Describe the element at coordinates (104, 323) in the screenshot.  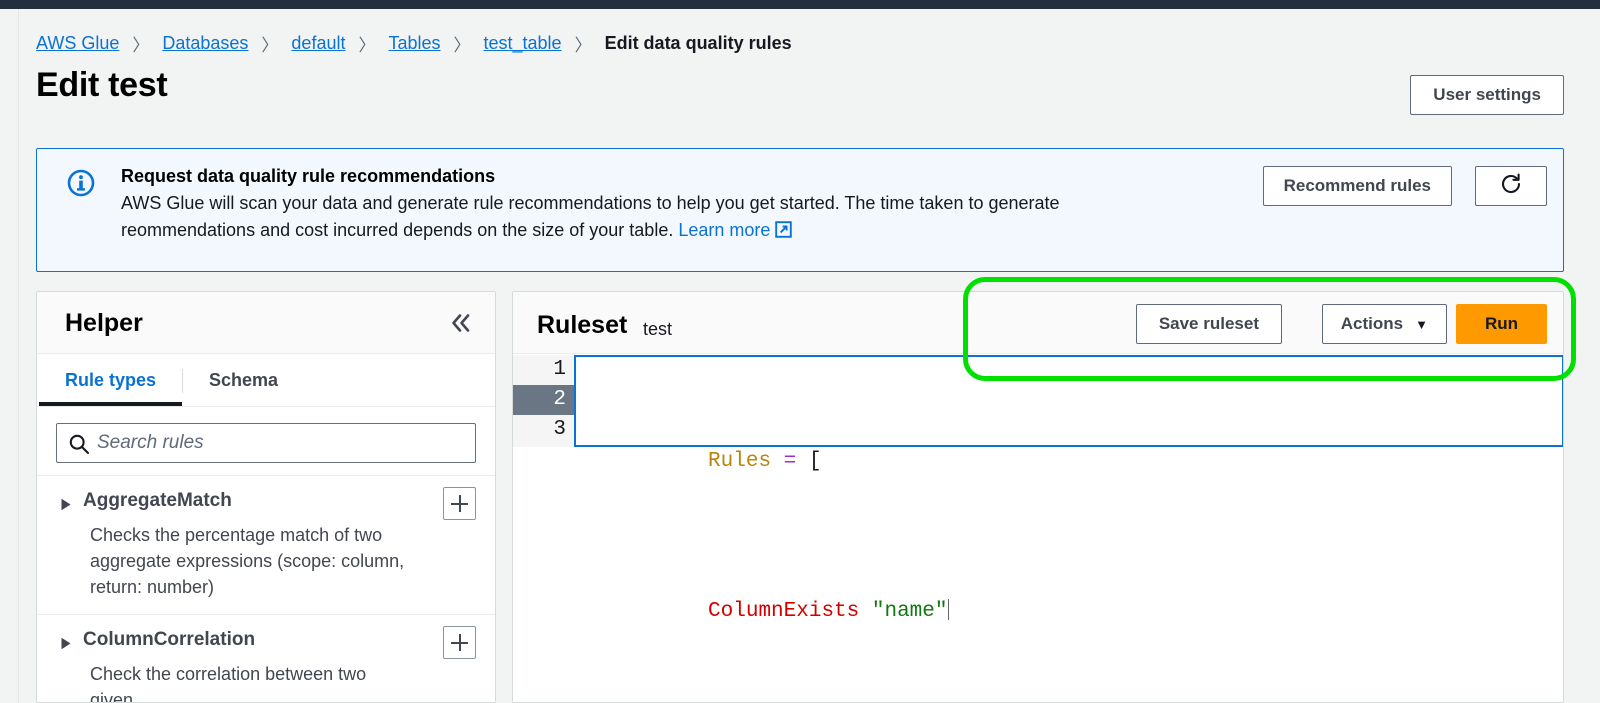
I see `helper-title: Helper` at that location.